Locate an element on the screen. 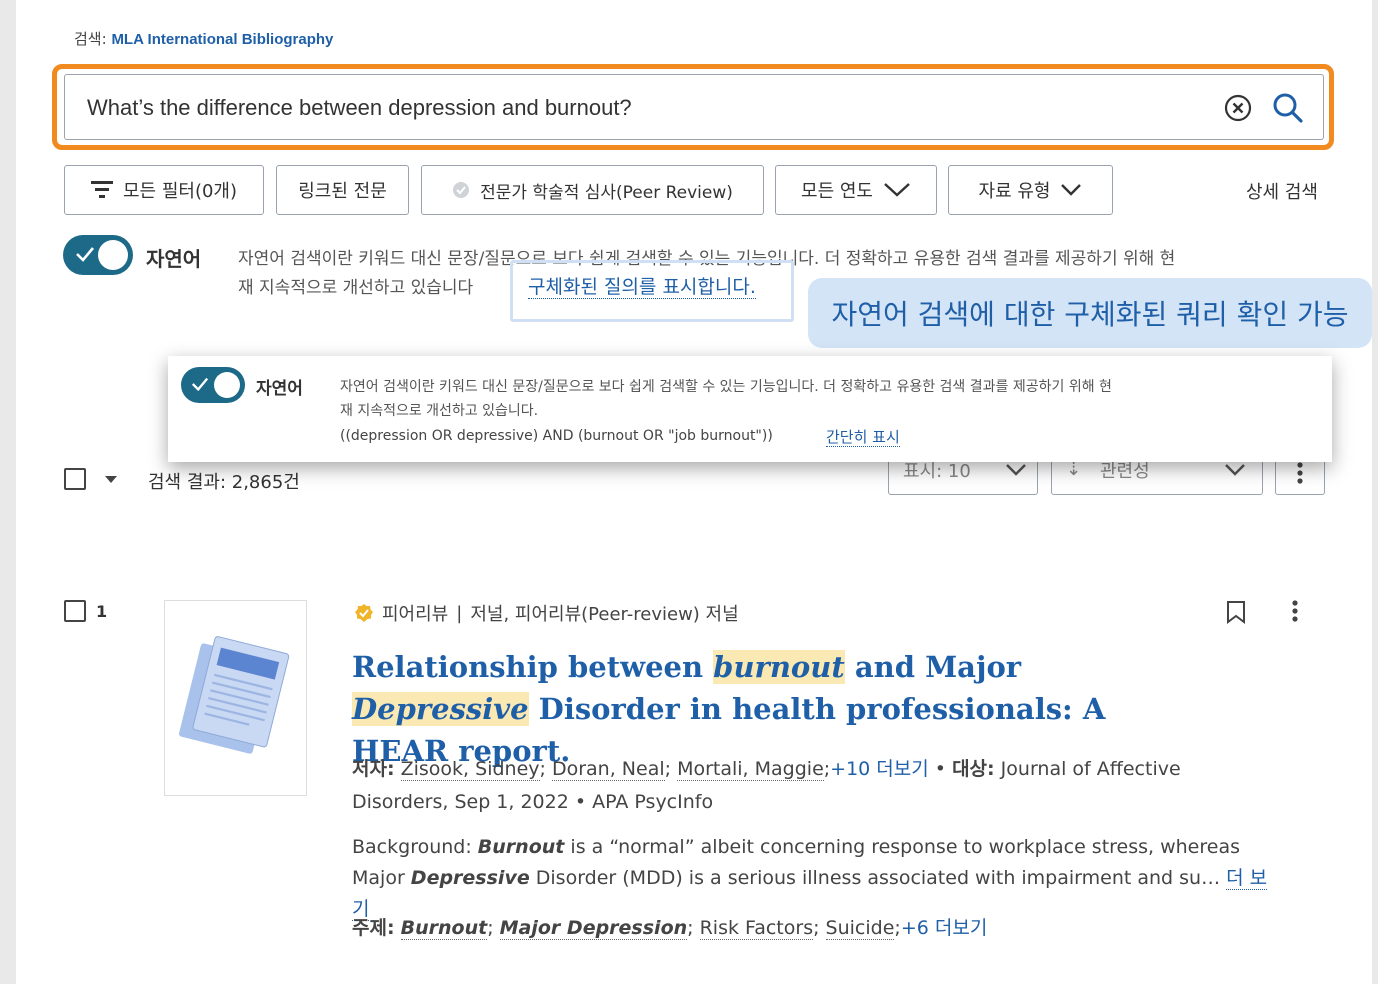 The width and height of the screenshot is (1378, 984). title-text: Relationship between is located at coordinates (533, 667).